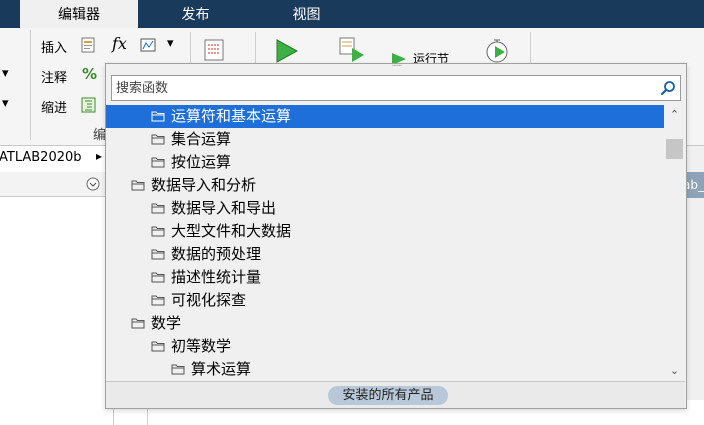  What do you see at coordinates (170, 43) in the screenshot?
I see `chevron-down-icon: ▾` at bounding box center [170, 43].